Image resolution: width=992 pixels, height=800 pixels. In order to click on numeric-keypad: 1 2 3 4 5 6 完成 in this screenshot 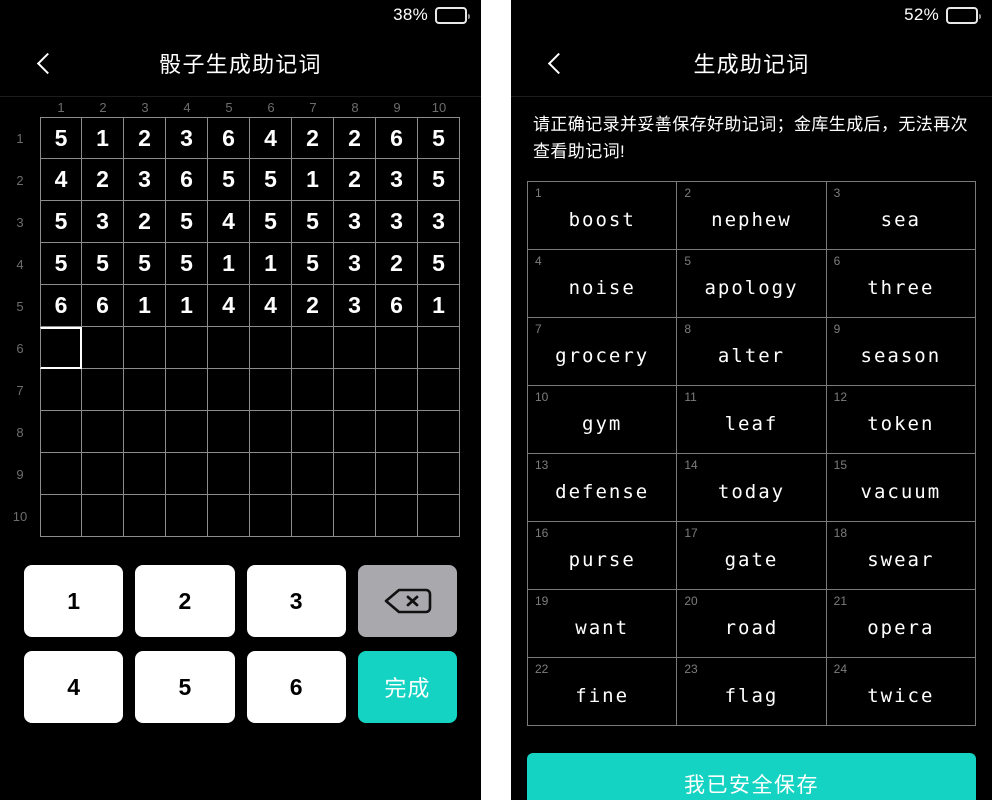, I will do `click(240, 644)`.